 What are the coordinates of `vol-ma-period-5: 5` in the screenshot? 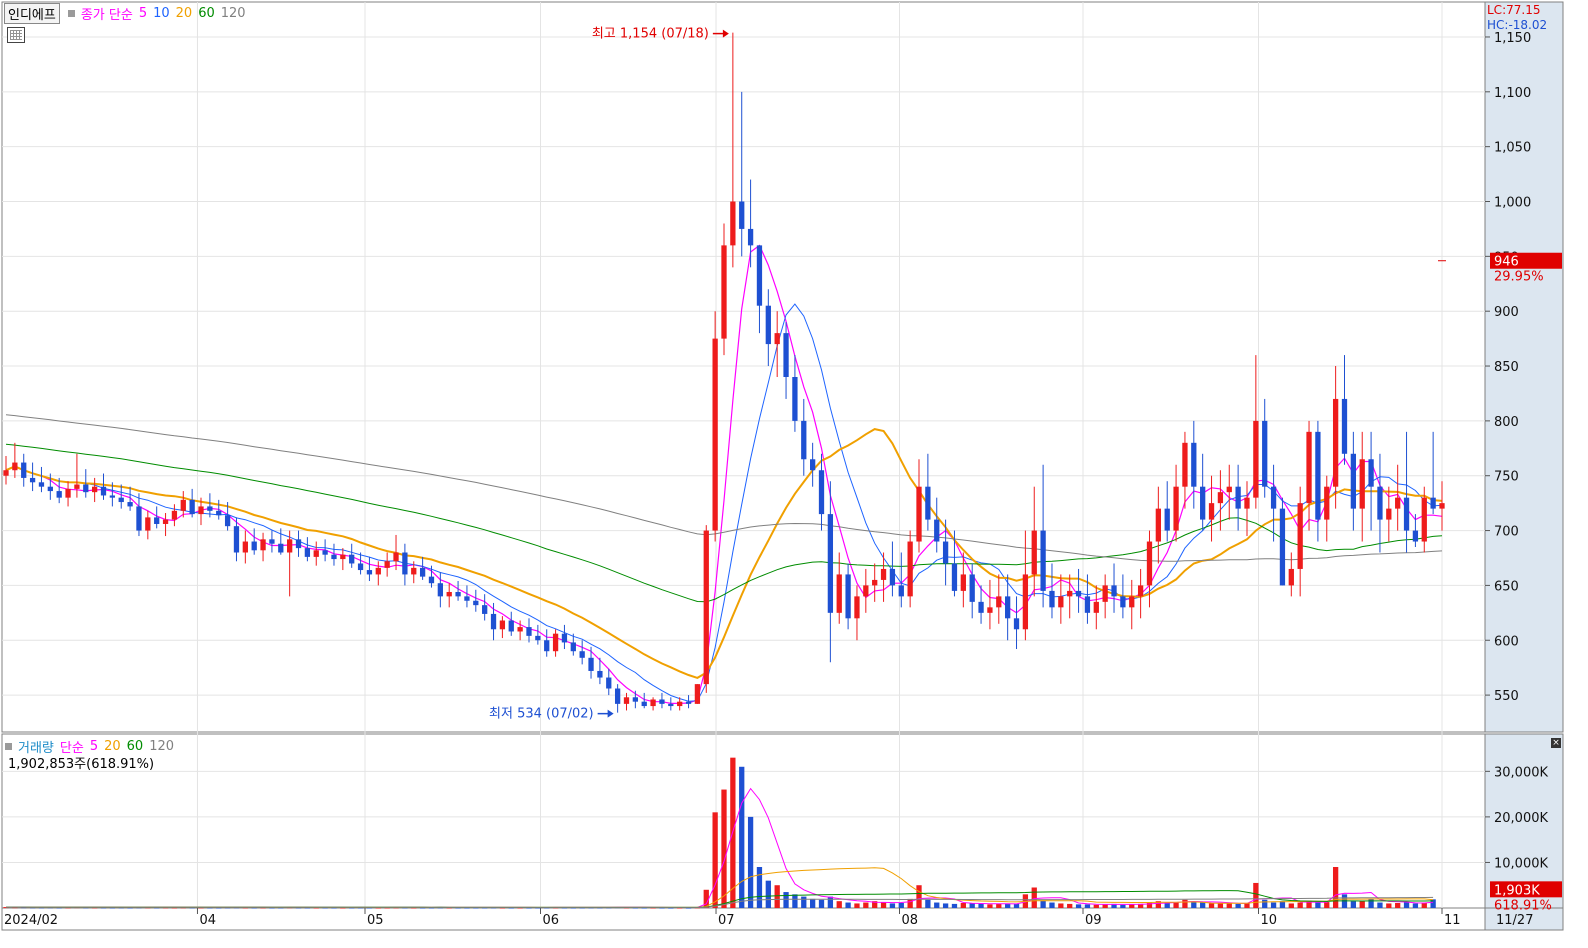 It's located at (94, 746).